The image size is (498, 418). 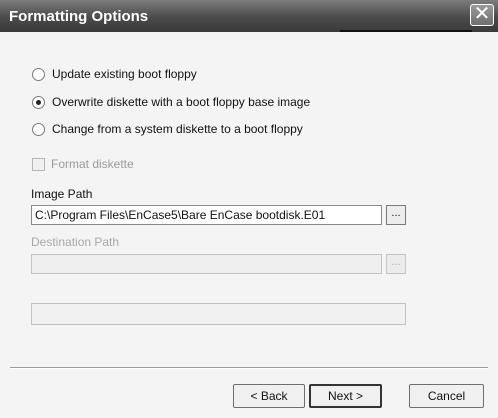 What do you see at coordinates (92, 164) in the screenshot?
I see `checkbox-label: Format diskette` at bounding box center [92, 164].